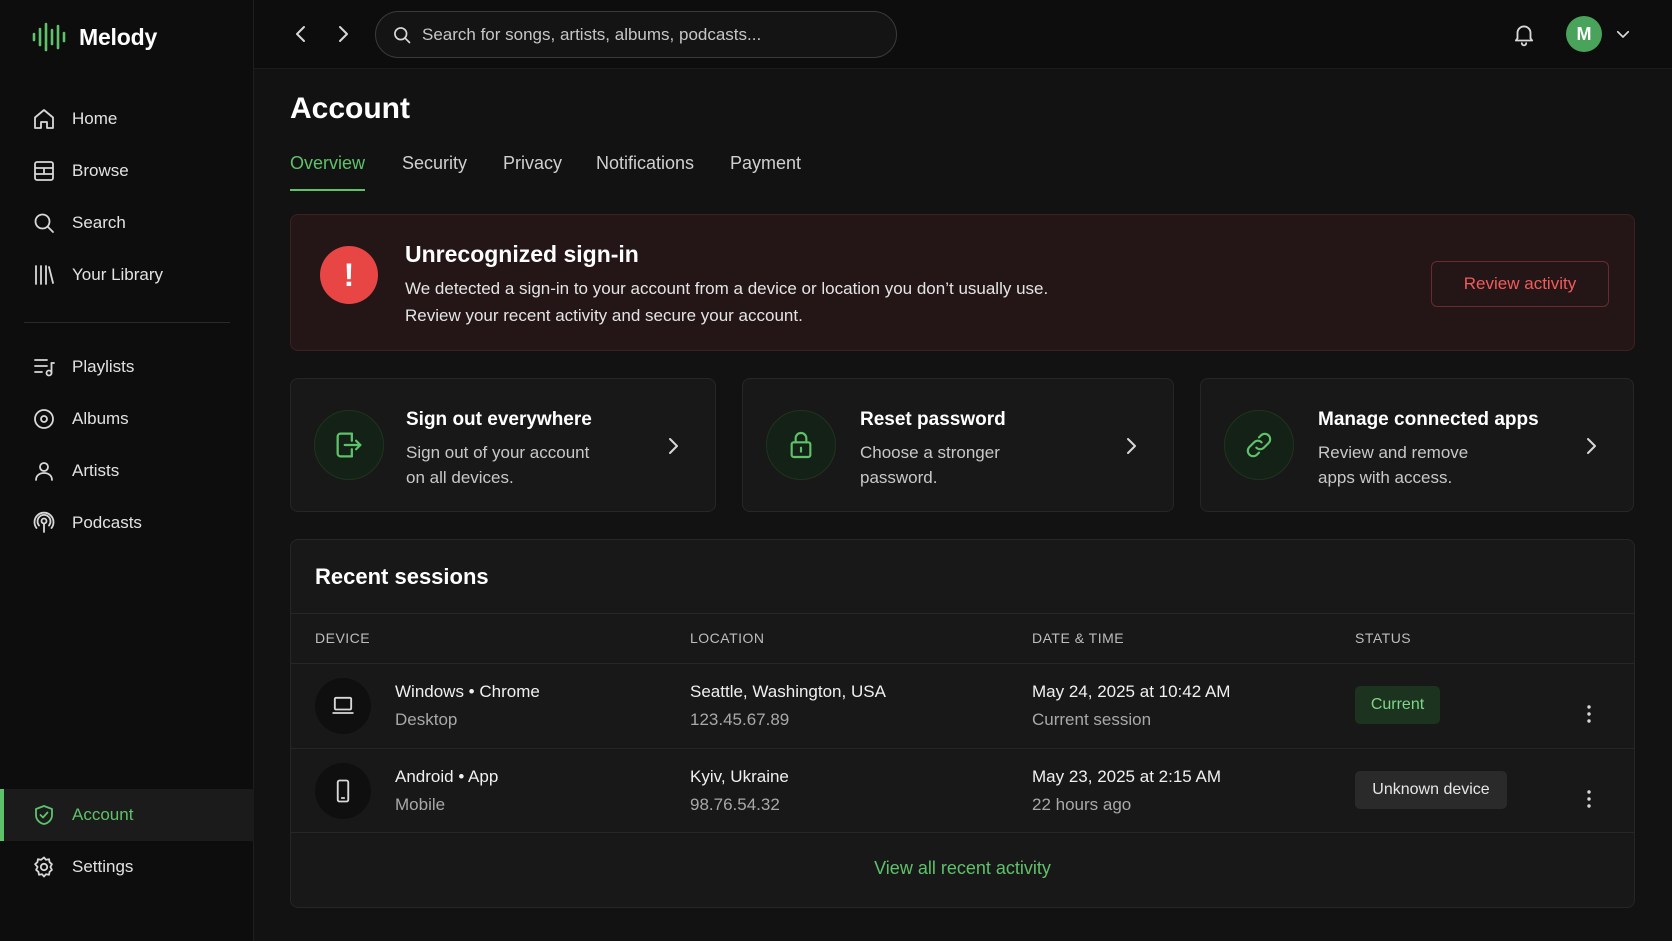 The width and height of the screenshot is (1672, 941). Describe the element at coordinates (899, 477) in the screenshot. I see `card-description: password.` at that location.